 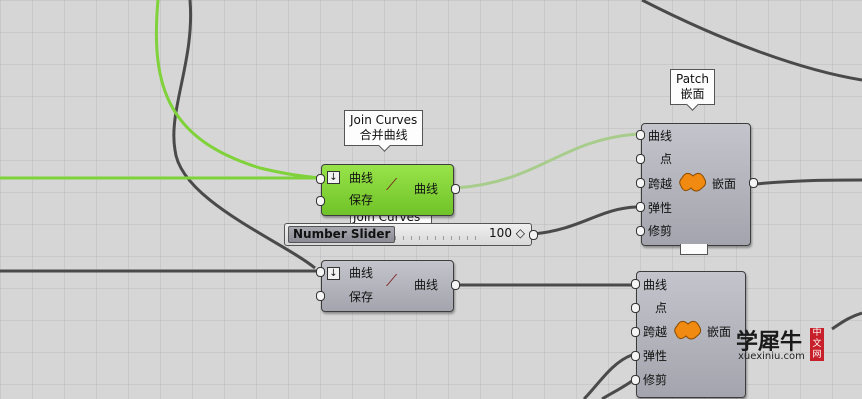 What do you see at coordinates (846, 321) in the screenshot?
I see `wire-patch-bottom-out` at bounding box center [846, 321].